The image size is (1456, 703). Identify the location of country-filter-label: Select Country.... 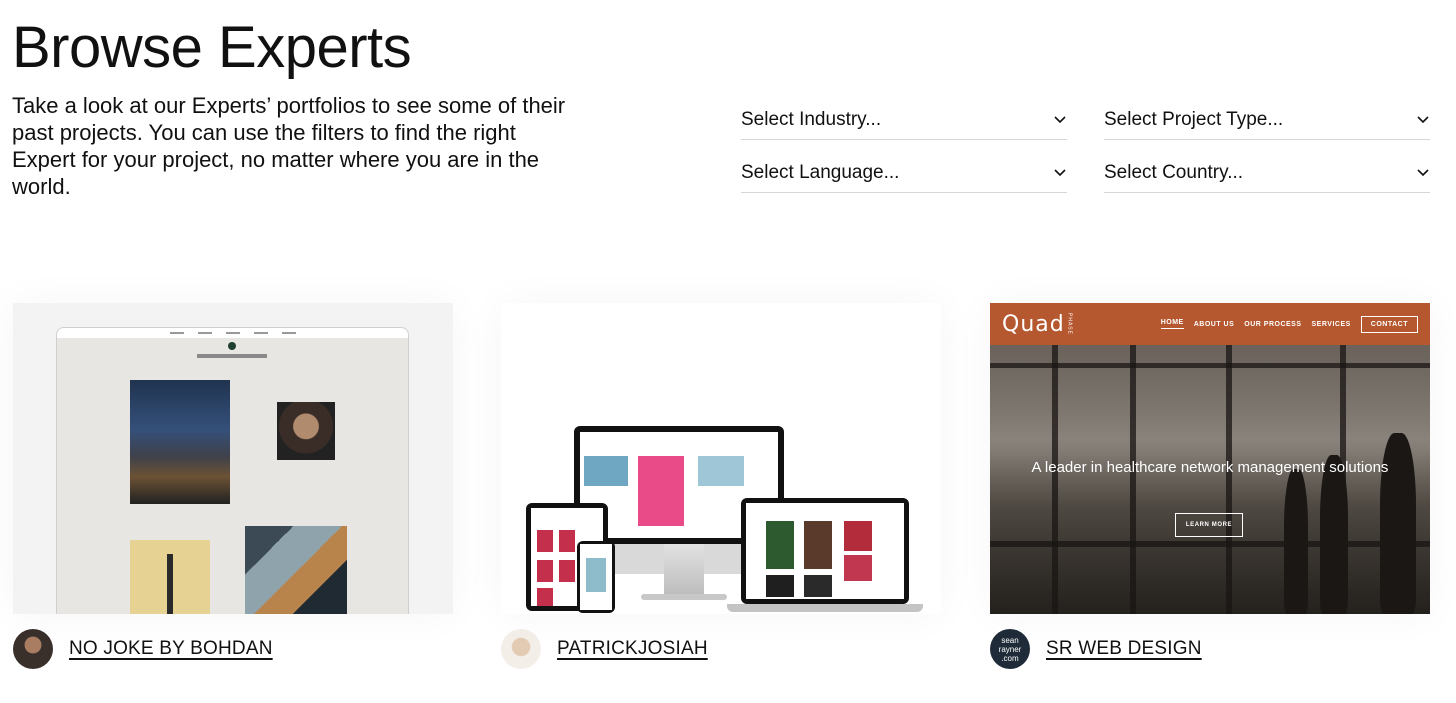
(1174, 172).